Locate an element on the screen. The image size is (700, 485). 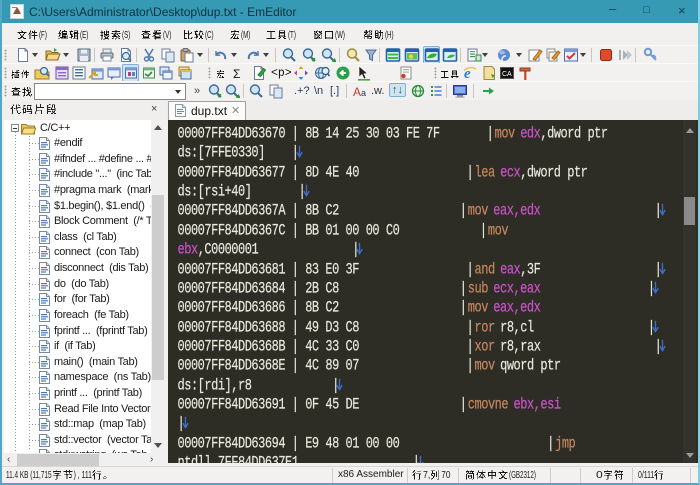
svg-text: (T) is located at coordinates (292, 35).